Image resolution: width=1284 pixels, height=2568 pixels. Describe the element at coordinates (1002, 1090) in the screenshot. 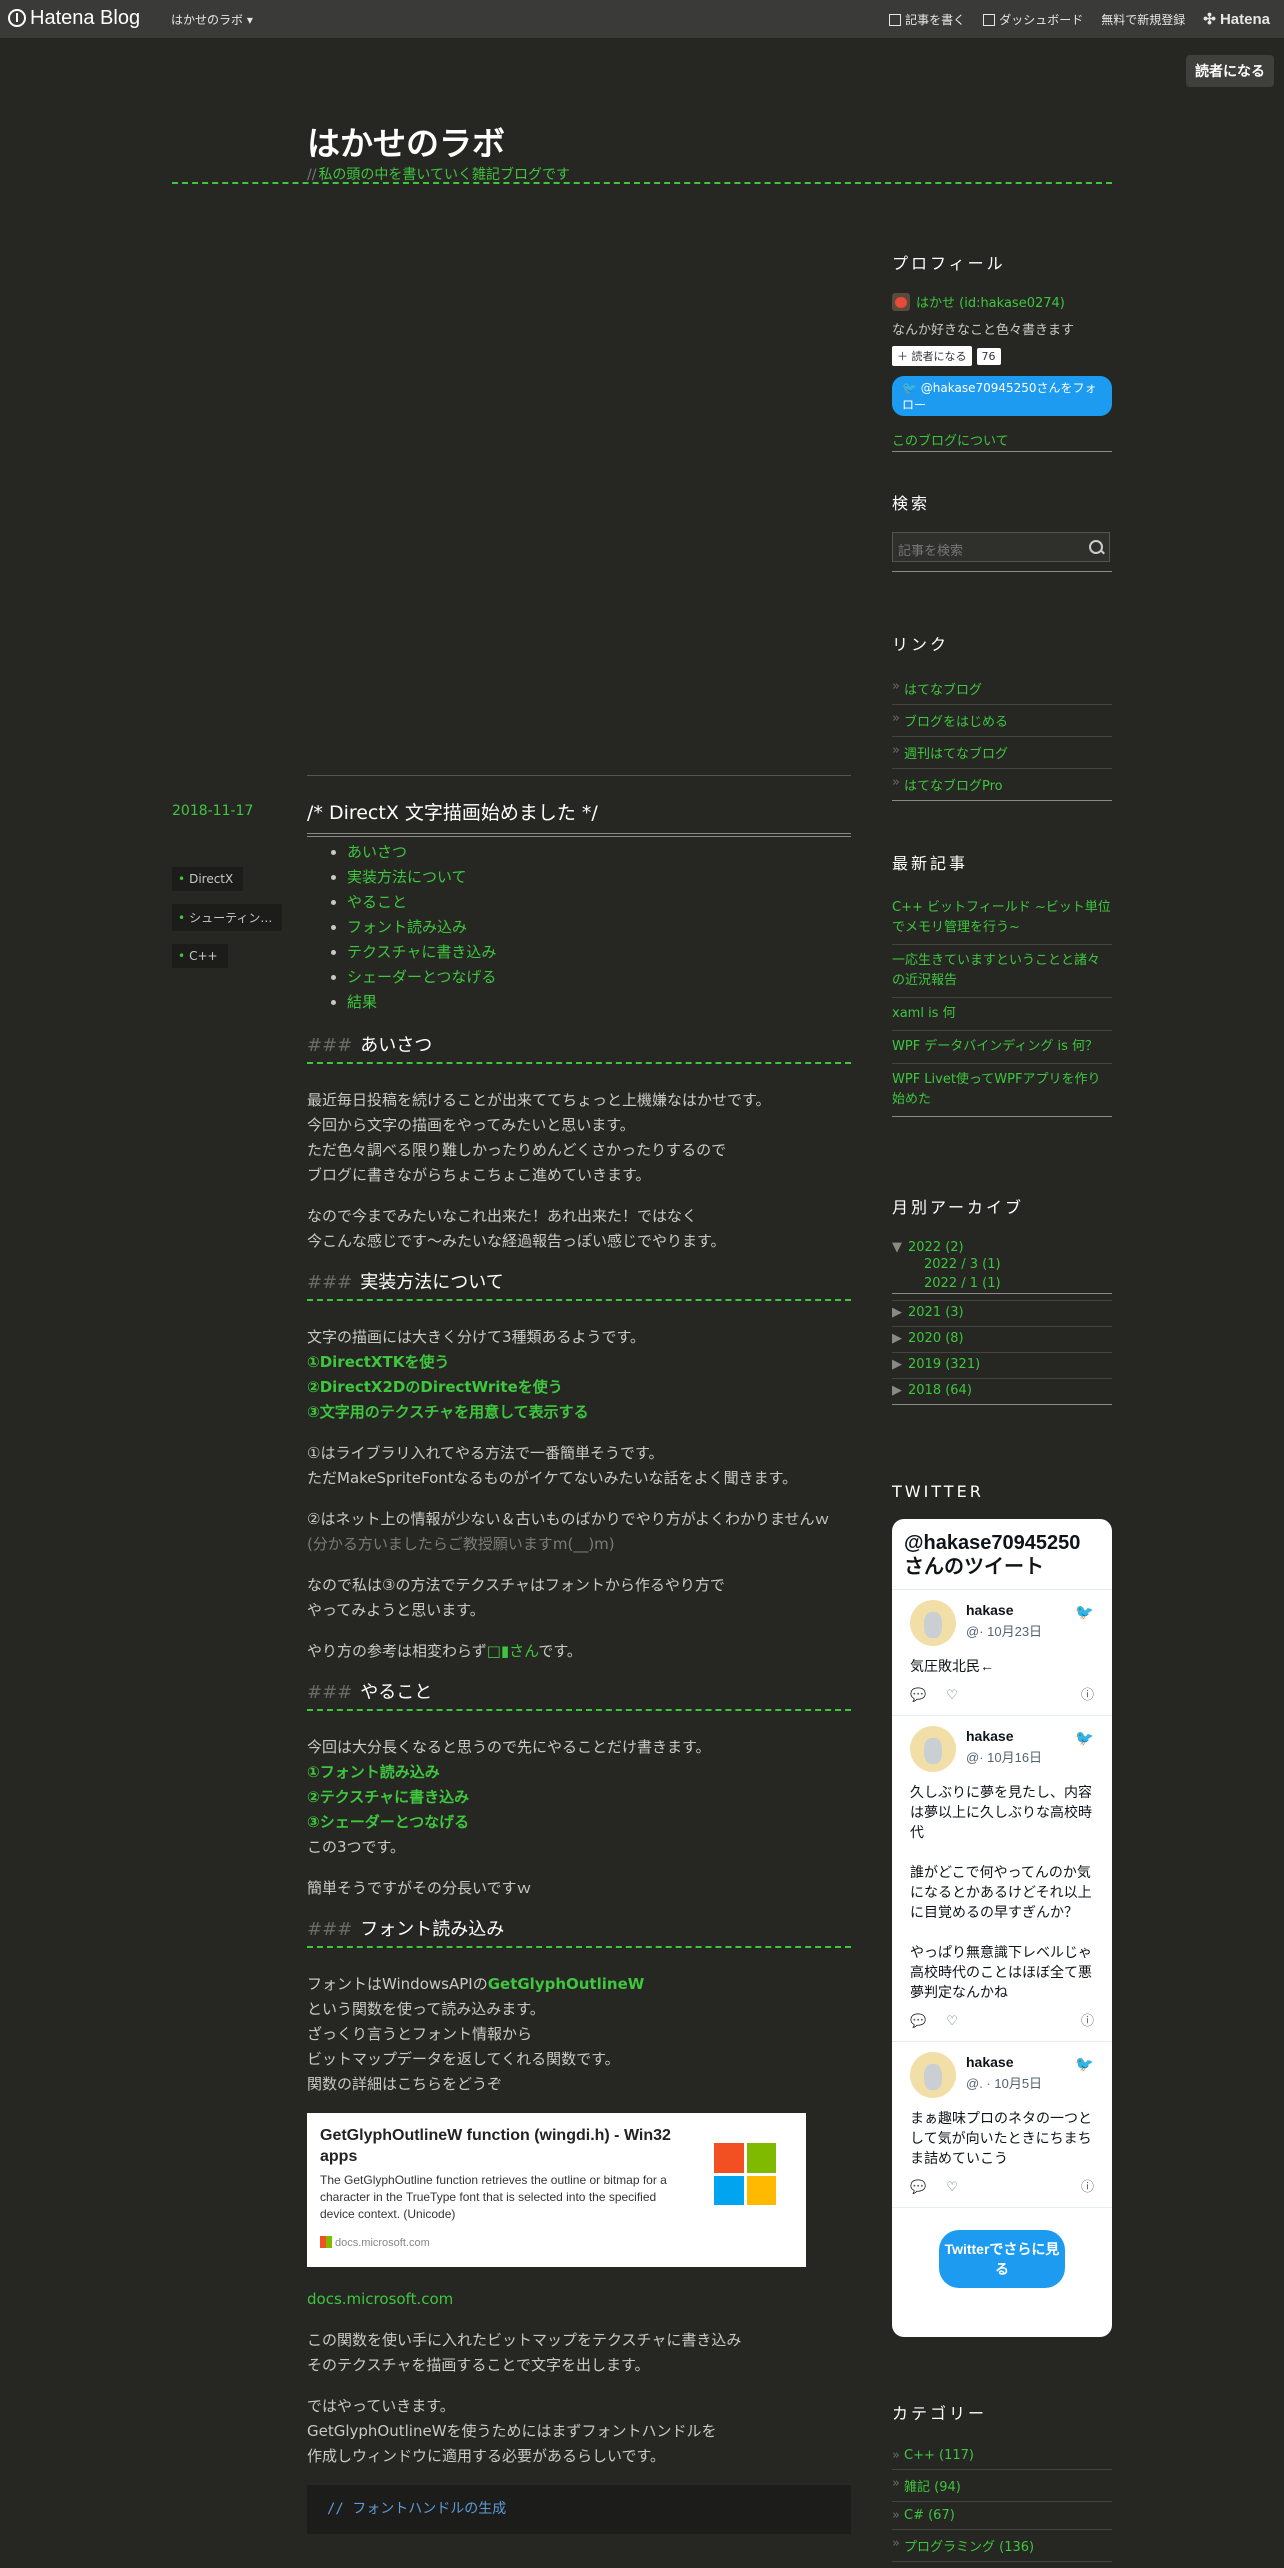

I see `recent-entry-link: WPF Livet使ってWPFアプリを作り始めた` at that location.